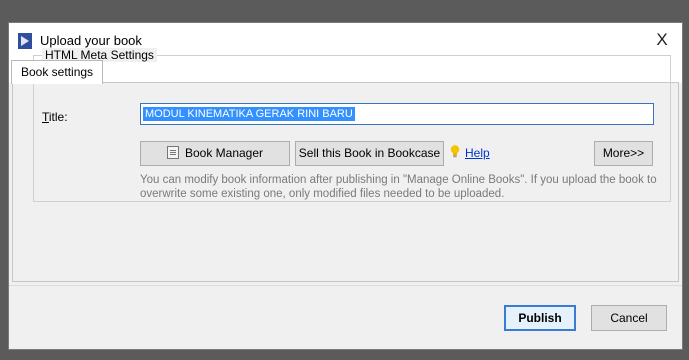 The image size is (689, 360). I want to click on title-input: MODUL KINEMATIKA GERAK RINI BARU, so click(397, 114).